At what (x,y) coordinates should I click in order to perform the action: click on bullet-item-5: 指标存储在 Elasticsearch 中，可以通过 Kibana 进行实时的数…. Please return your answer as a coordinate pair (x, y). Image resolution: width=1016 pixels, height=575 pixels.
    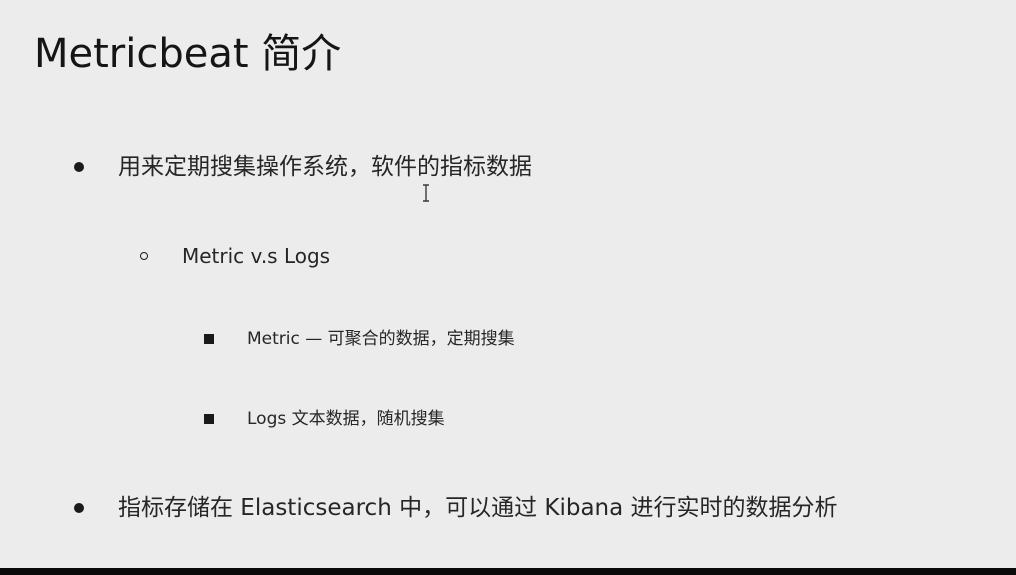
    Looking at the image, I should click on (524, 508).